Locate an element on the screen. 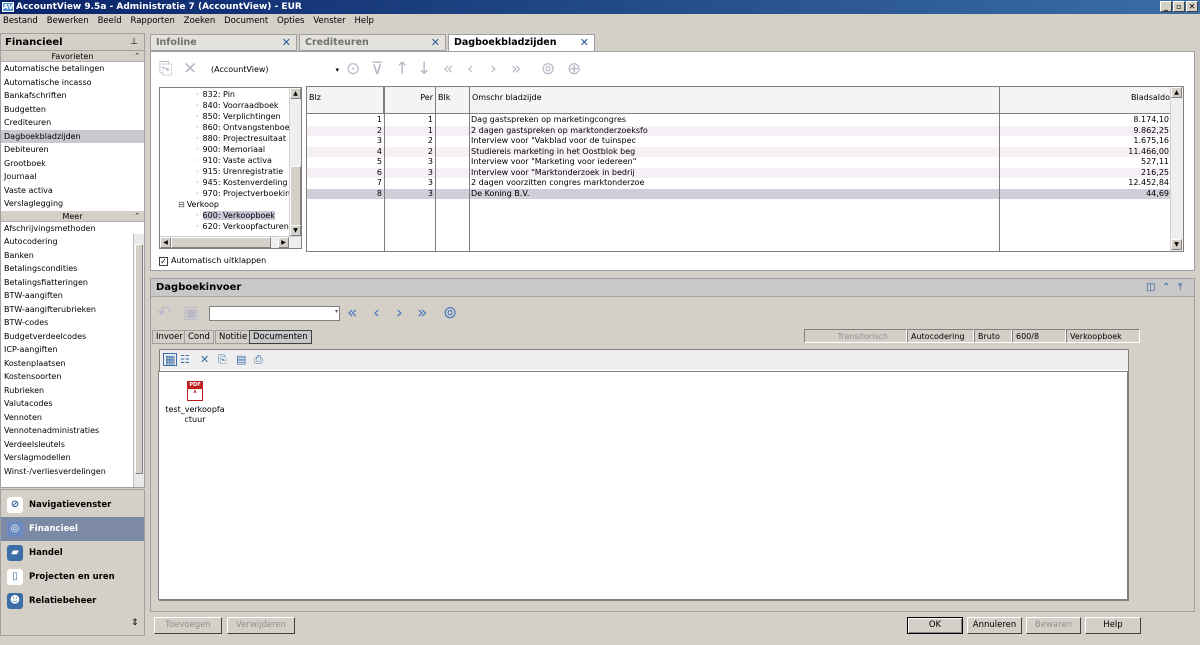 The height and width of the screenshot is (645, 1200). maximize-button: ▫ is located at coordinates (1179, 6).